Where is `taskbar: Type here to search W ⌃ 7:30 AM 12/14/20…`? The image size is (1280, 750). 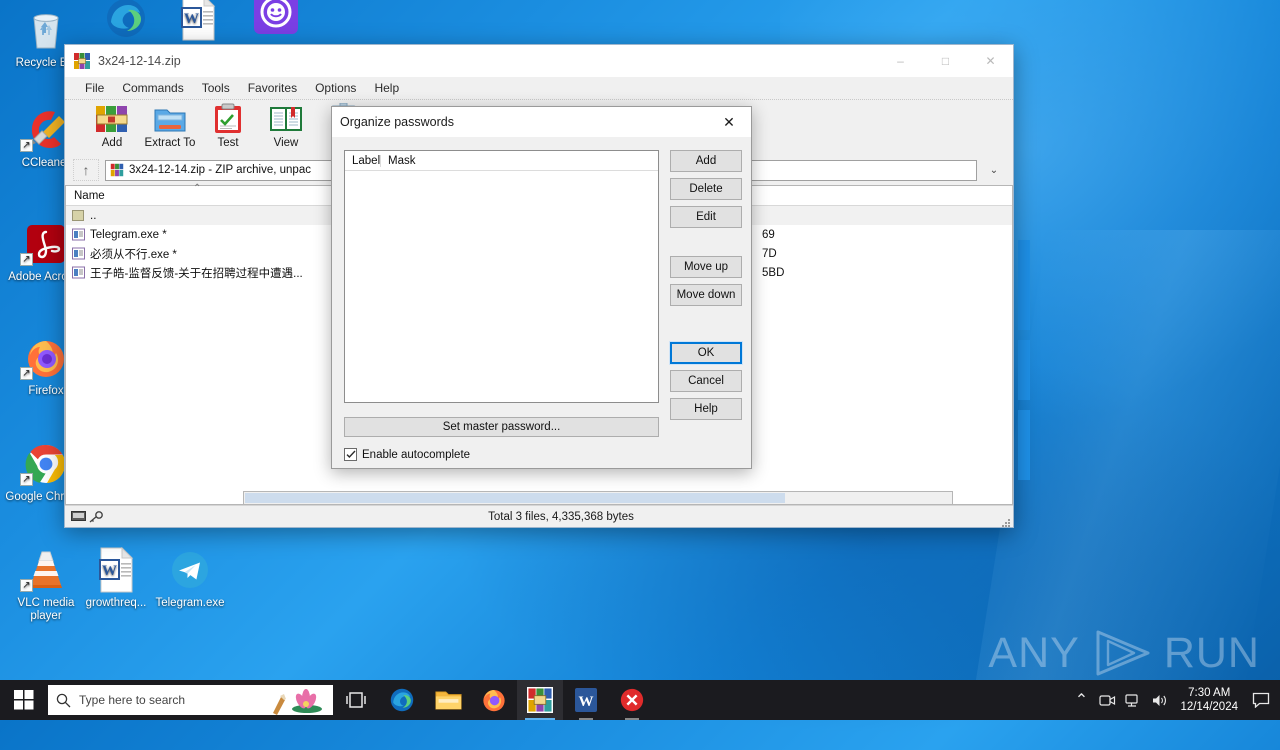 taskbar: Type here to search W ⌃ 7:30 AM 12/14/20… is located at coordinates (640, 700).